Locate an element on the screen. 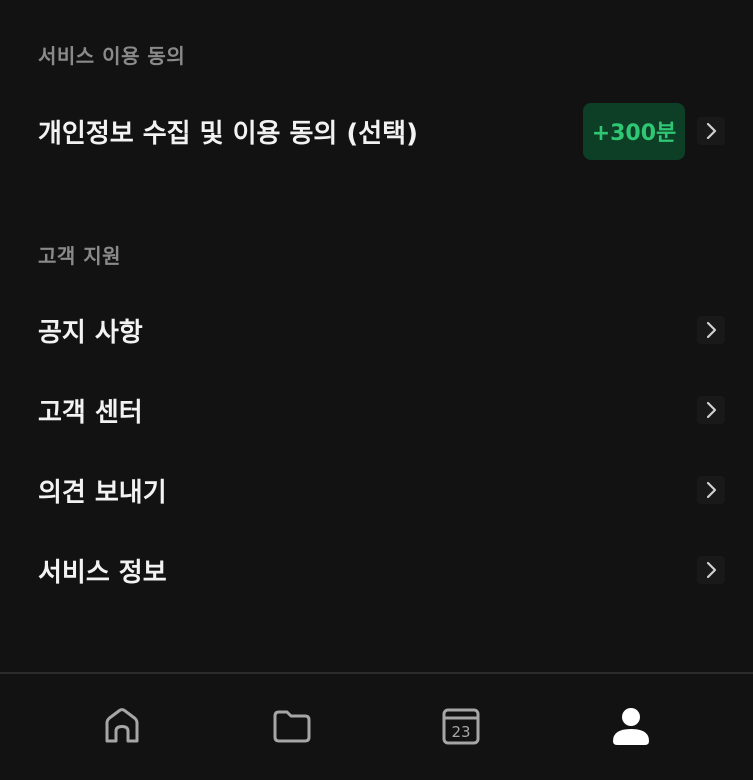 The width and height of the screenshot is (753, 780). consent-section-header: 서비스 이용 동의 is located at coordinates (112, 56).